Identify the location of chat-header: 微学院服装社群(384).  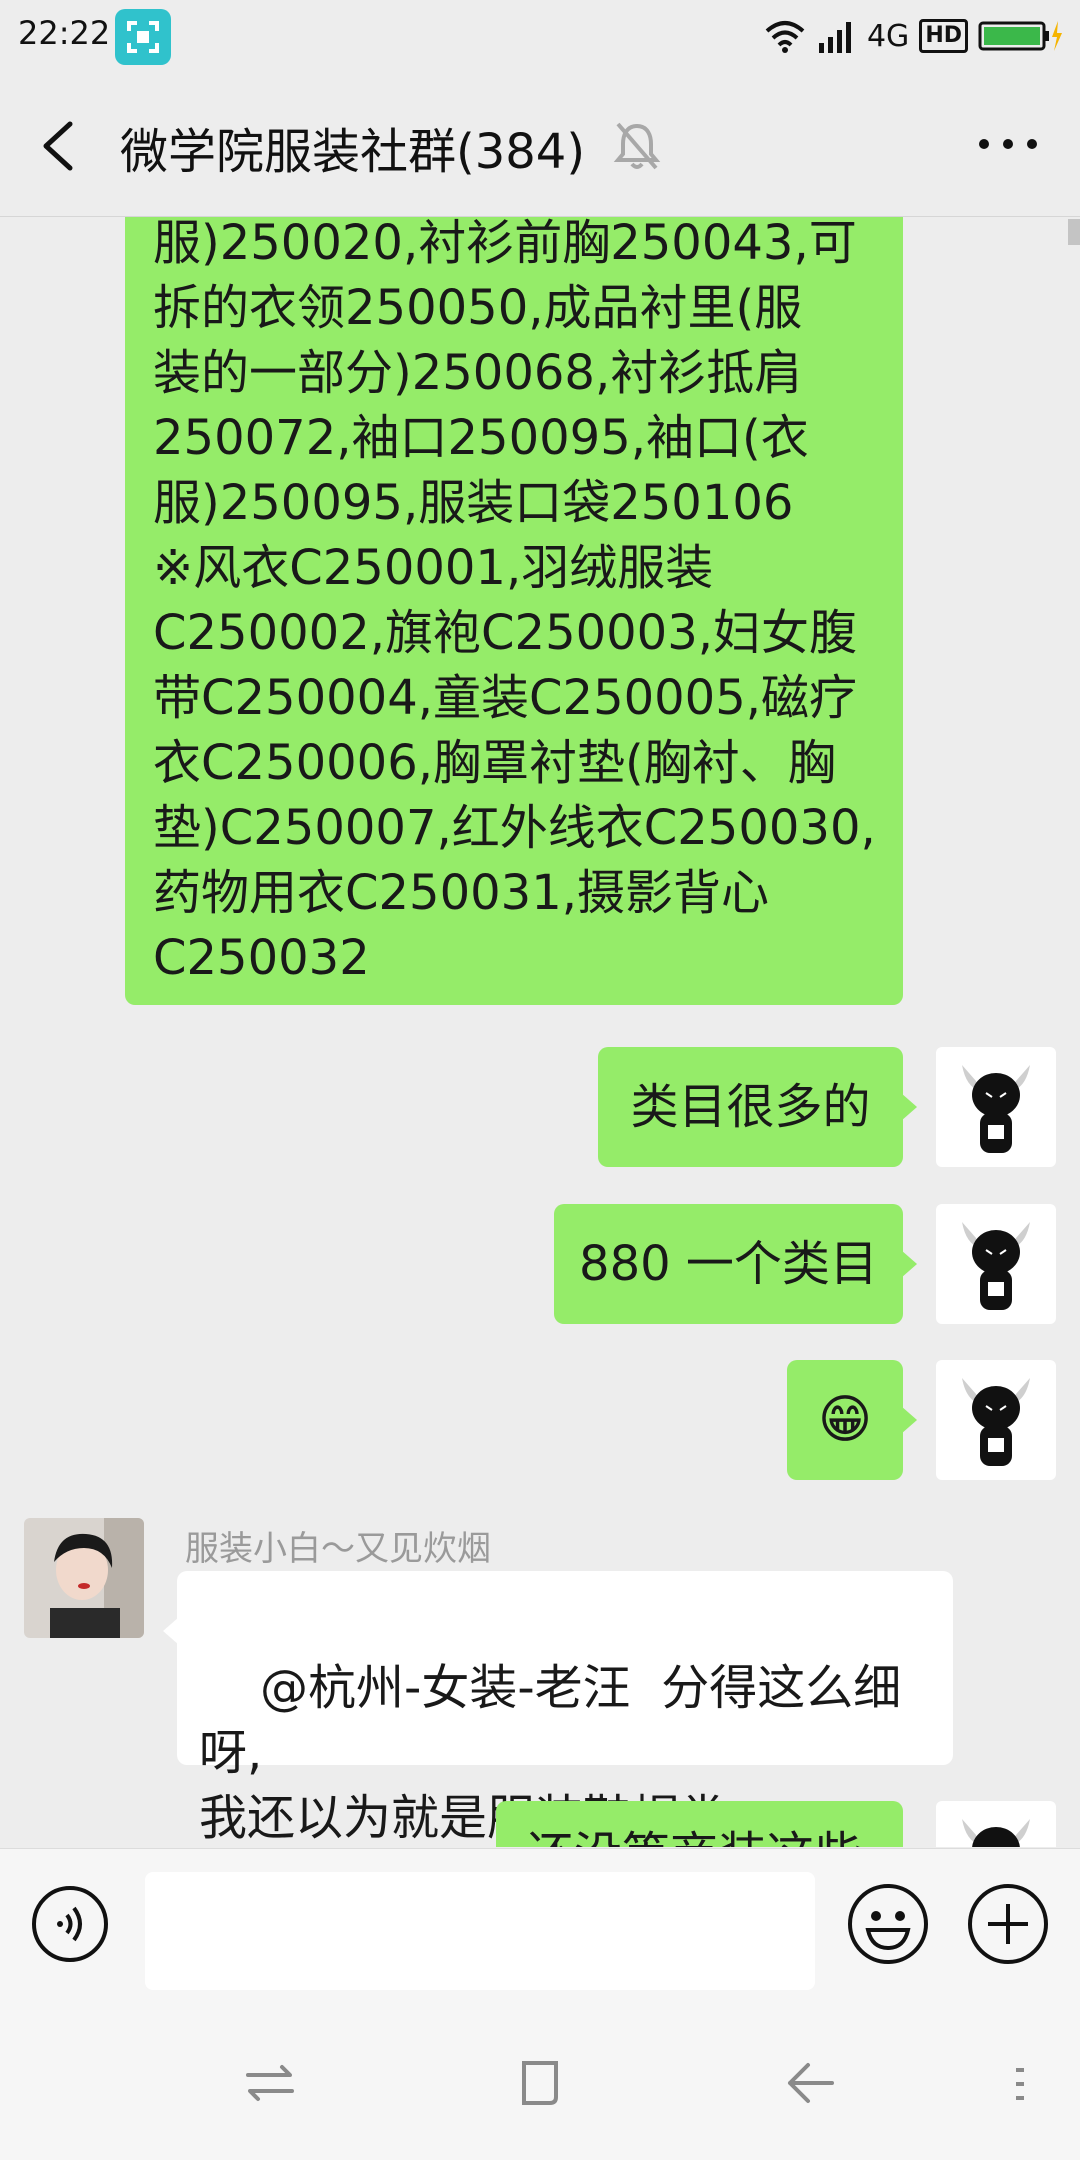
(540, 145).